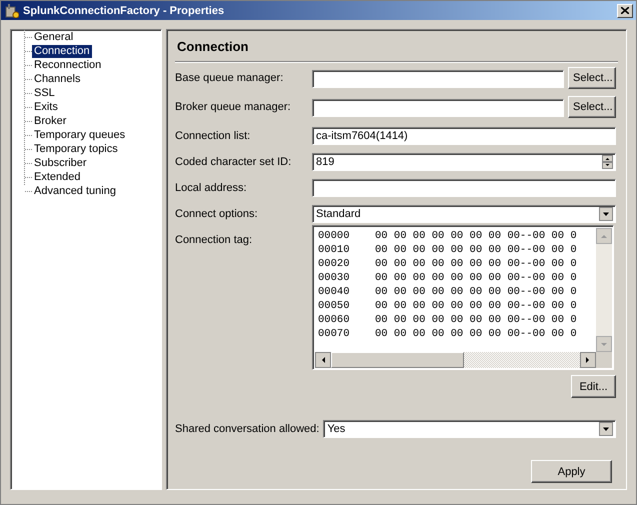  What do you see at coordinates (397, 360) in the screenshot?
I see `scroll-thumb` at bounding box center [397, 360].